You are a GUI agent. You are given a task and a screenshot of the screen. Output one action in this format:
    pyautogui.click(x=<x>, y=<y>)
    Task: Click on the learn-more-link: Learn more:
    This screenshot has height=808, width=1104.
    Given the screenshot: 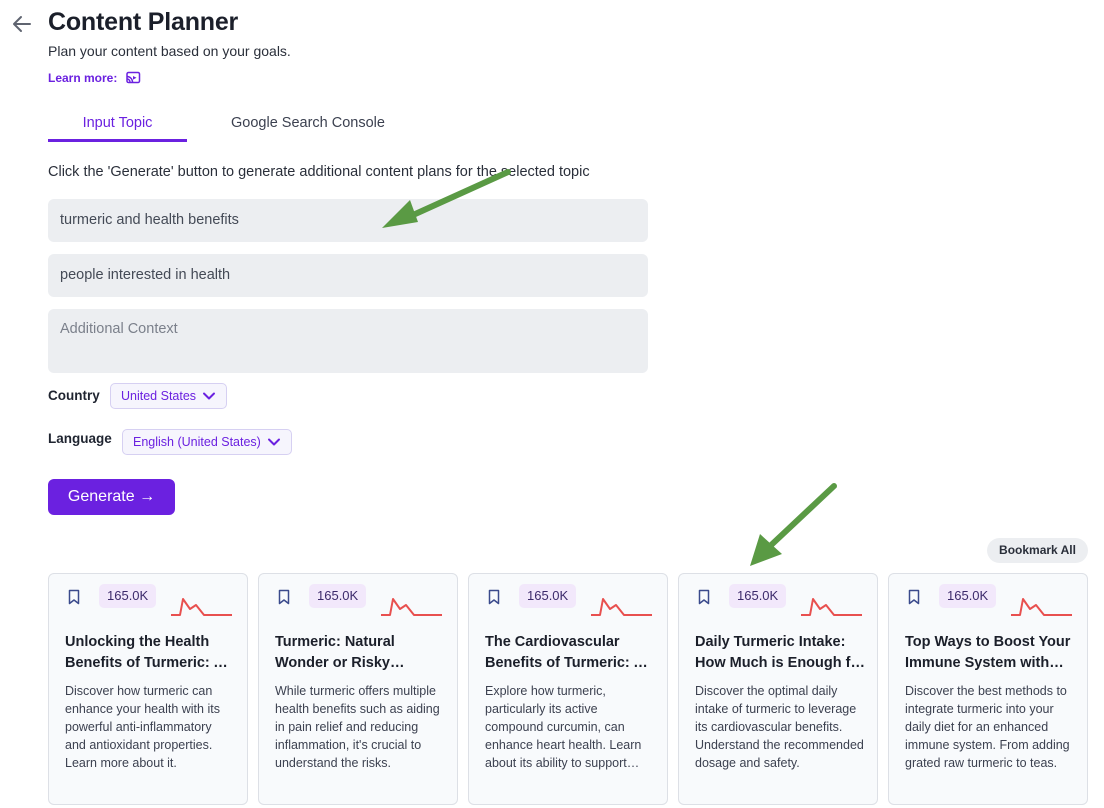 What is the action you would take?
    pyautogui.click(x=94, y=78)
    